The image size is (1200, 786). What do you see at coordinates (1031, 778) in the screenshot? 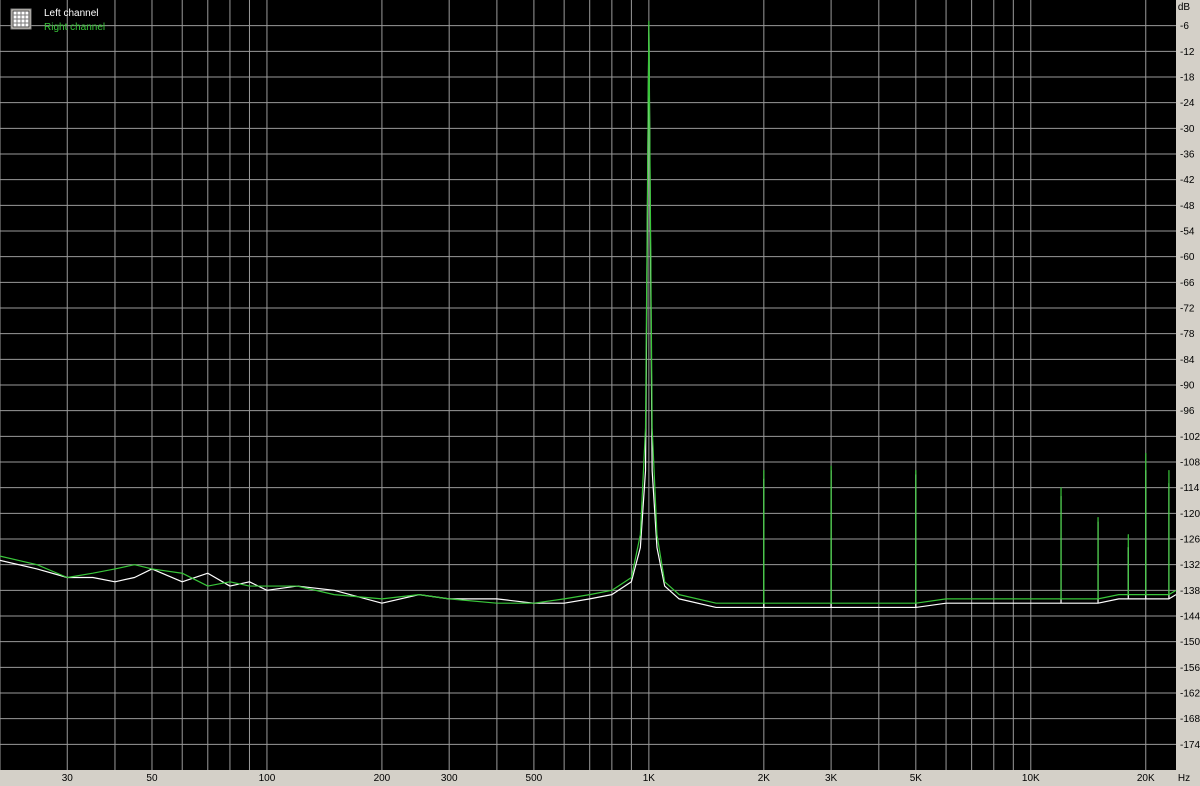
I see `x-tick-label: 10K` at bounding box center [1031, 778].